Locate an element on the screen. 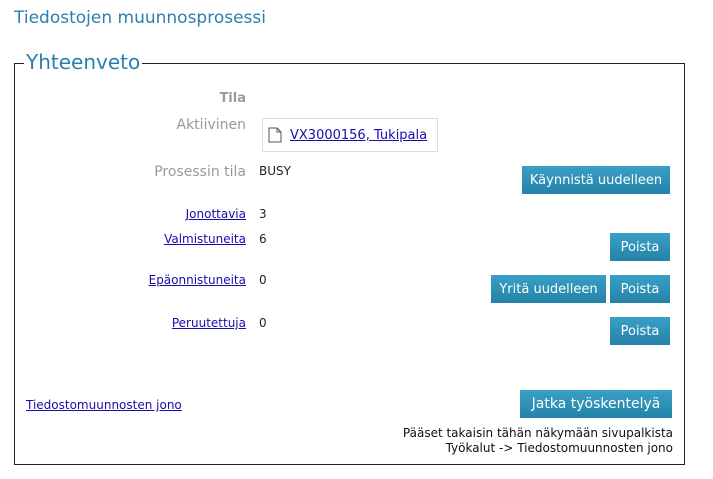 The width and height of the screenshot is (713, 479). active-item-link: VX3000156, Tukipala is located at coordinates (358, 135).